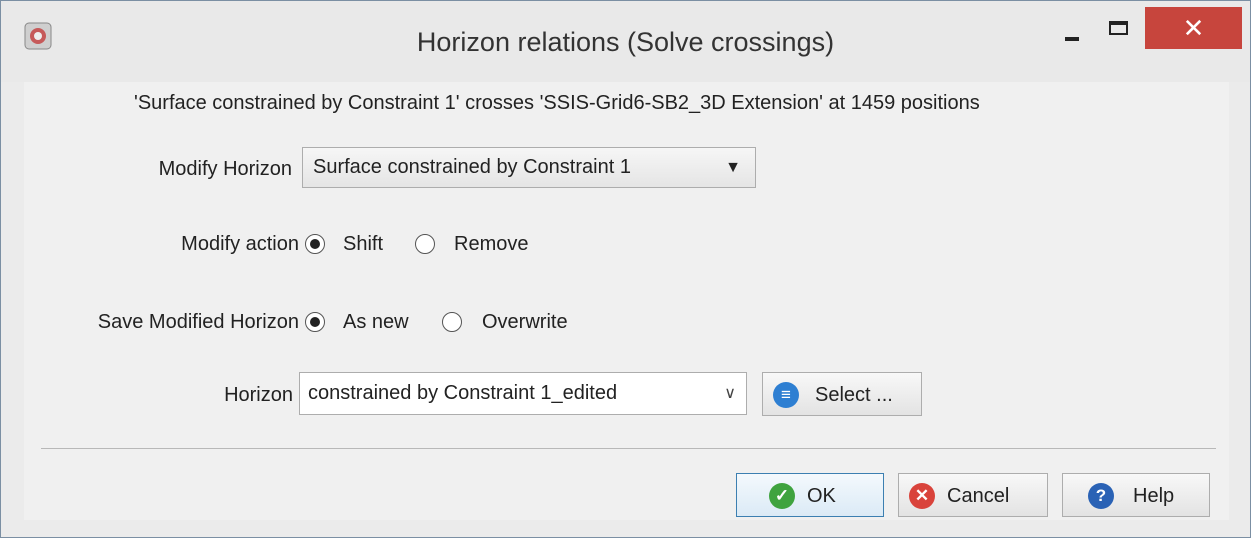 This screenshot has width=1251, height=538. What do you see at coordinates (452, 322) in the screenshot?
I see `radio-overwrite` at bounding box center [452, 322].